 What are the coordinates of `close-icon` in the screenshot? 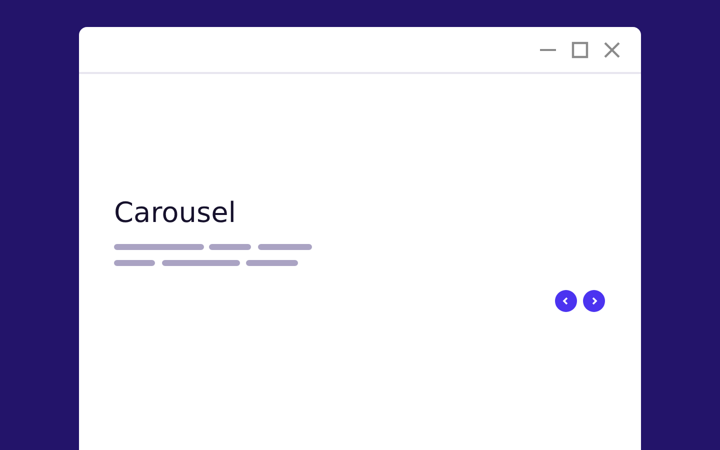 It's located at (612, 49).